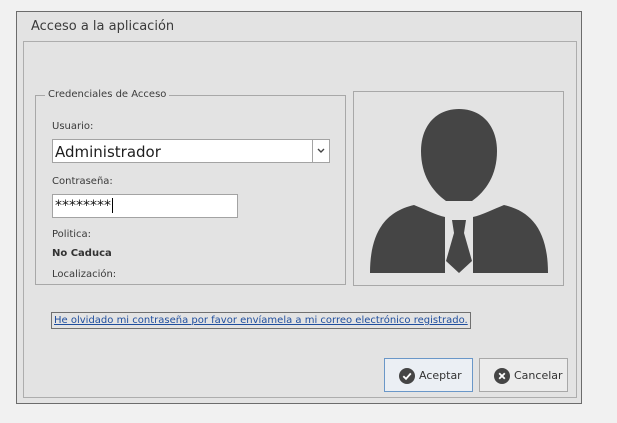  Describe the element at coordinates (191, 151) in the screenshot. I see `user-select: Administrador` at that location.